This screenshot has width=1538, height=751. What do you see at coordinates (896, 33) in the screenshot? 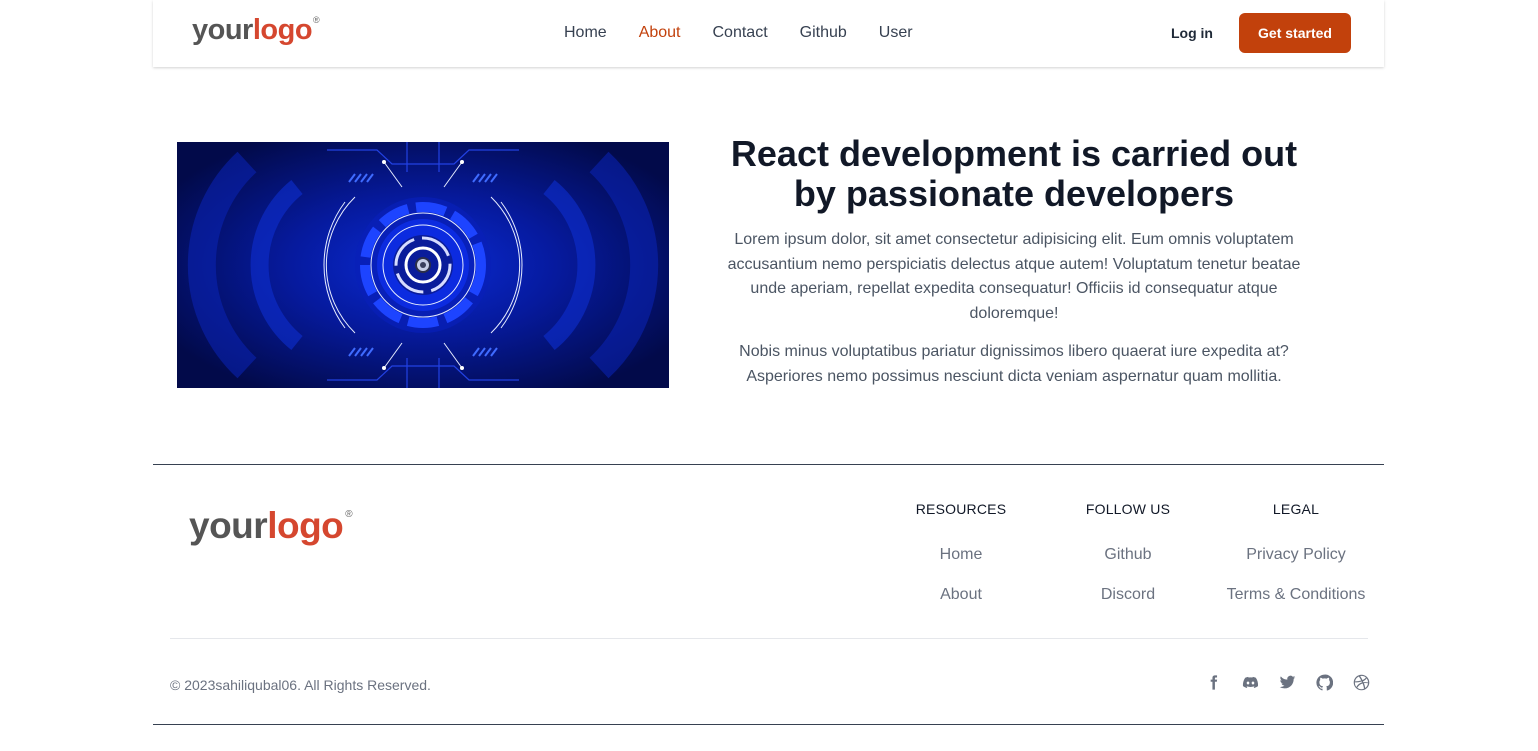
I see `nav-link-user: User` at bounding box center [896, 33].